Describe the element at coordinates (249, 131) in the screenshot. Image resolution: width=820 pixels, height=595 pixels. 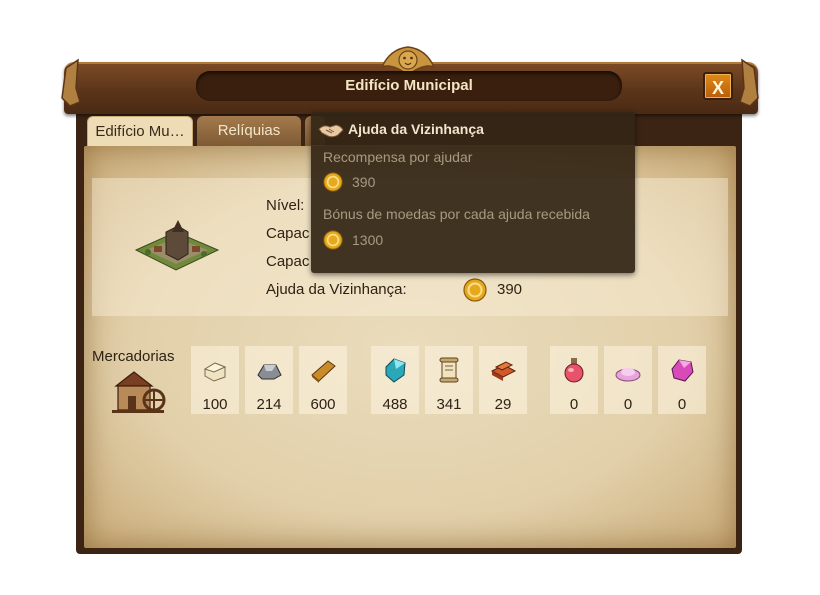
I see `tab-reliquias: Relíquias` at that location.